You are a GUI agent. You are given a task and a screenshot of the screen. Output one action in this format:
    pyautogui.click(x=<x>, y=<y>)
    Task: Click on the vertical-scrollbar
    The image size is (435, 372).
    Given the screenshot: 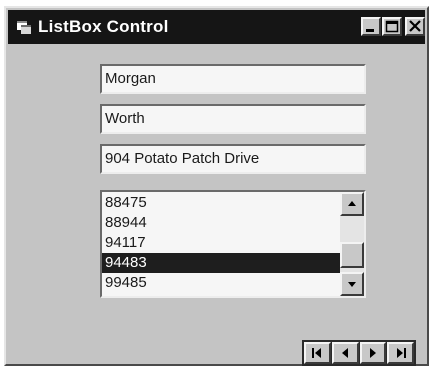 What is the action you would take?
    pyautogui.click(x=352, y=244)
    